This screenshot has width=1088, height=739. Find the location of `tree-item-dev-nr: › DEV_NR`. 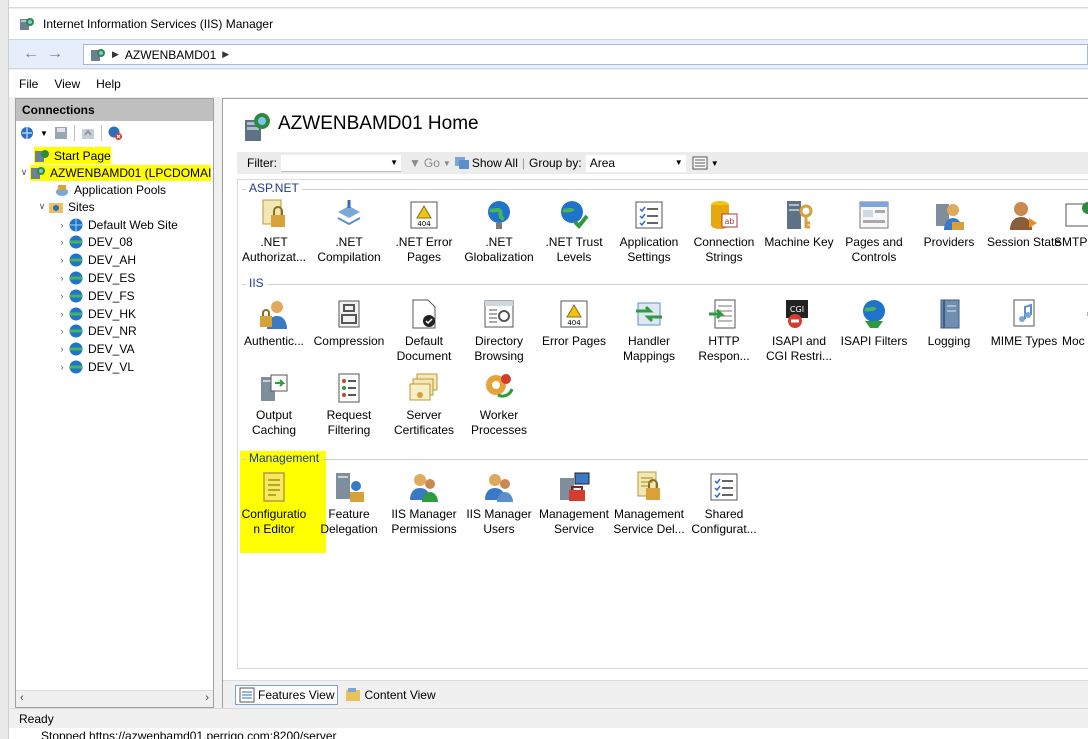

tree-item-dev-nr: › DEV_NR is located at coordinates (96, 330).